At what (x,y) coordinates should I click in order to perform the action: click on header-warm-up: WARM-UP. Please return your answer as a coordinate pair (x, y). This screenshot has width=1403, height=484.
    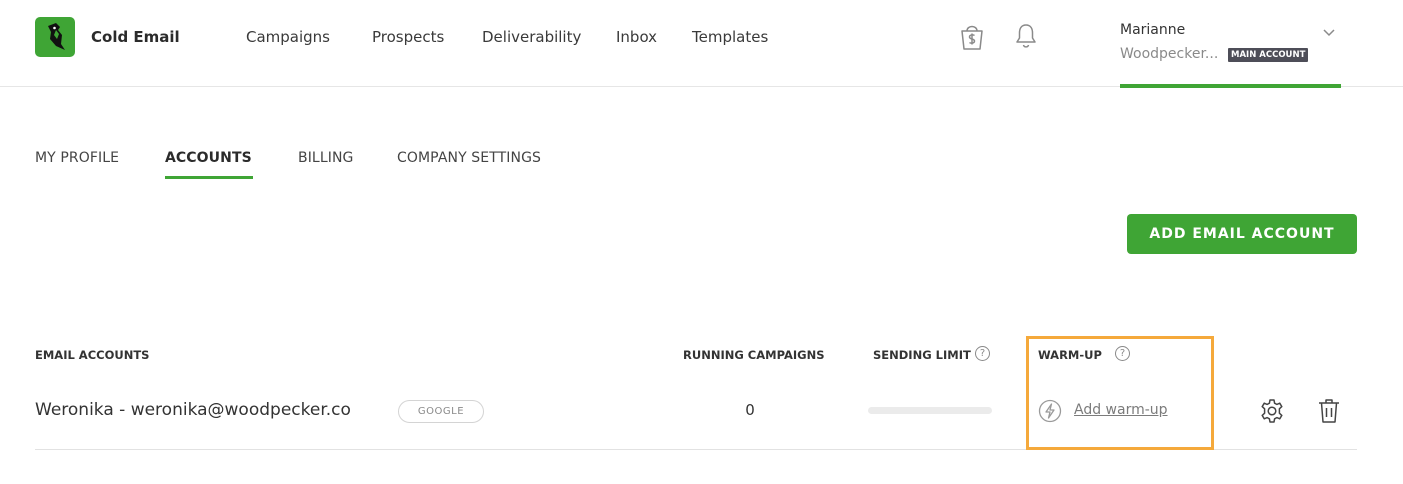
    Looking at the image, I should click on (1070, 355).